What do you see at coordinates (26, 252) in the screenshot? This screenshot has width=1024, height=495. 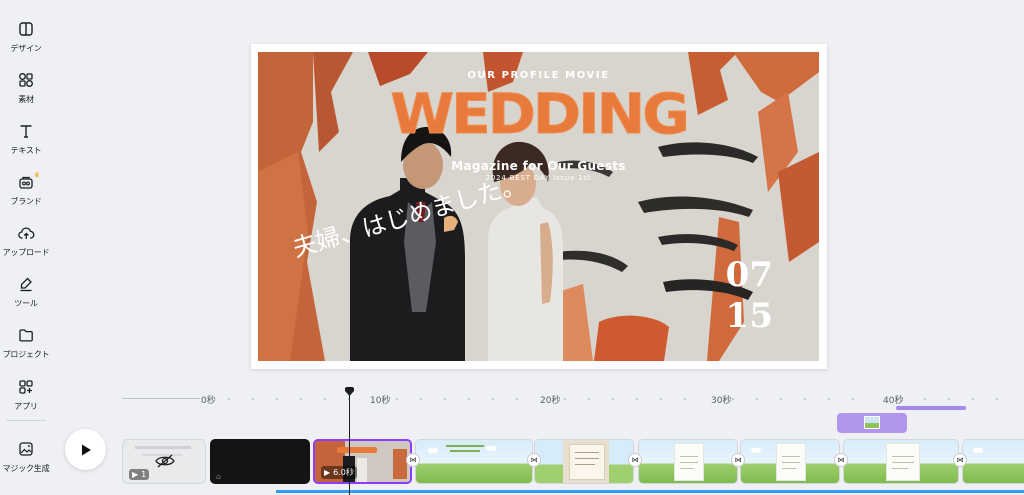 I see `sidebar-item-label: アップロード` at bounding box center [26, 252].